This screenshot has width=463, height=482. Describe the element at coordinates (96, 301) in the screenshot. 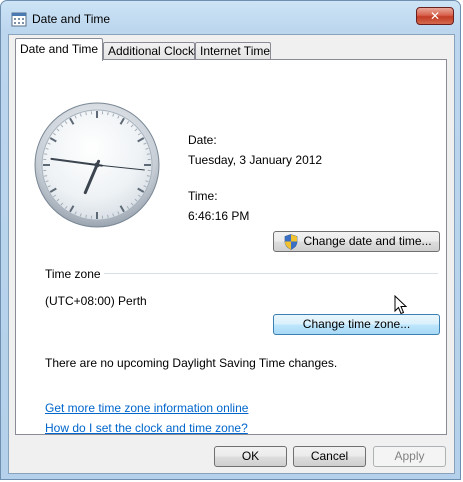

I see `time-zone-value: (UTC+08:00) Perth` at that location.